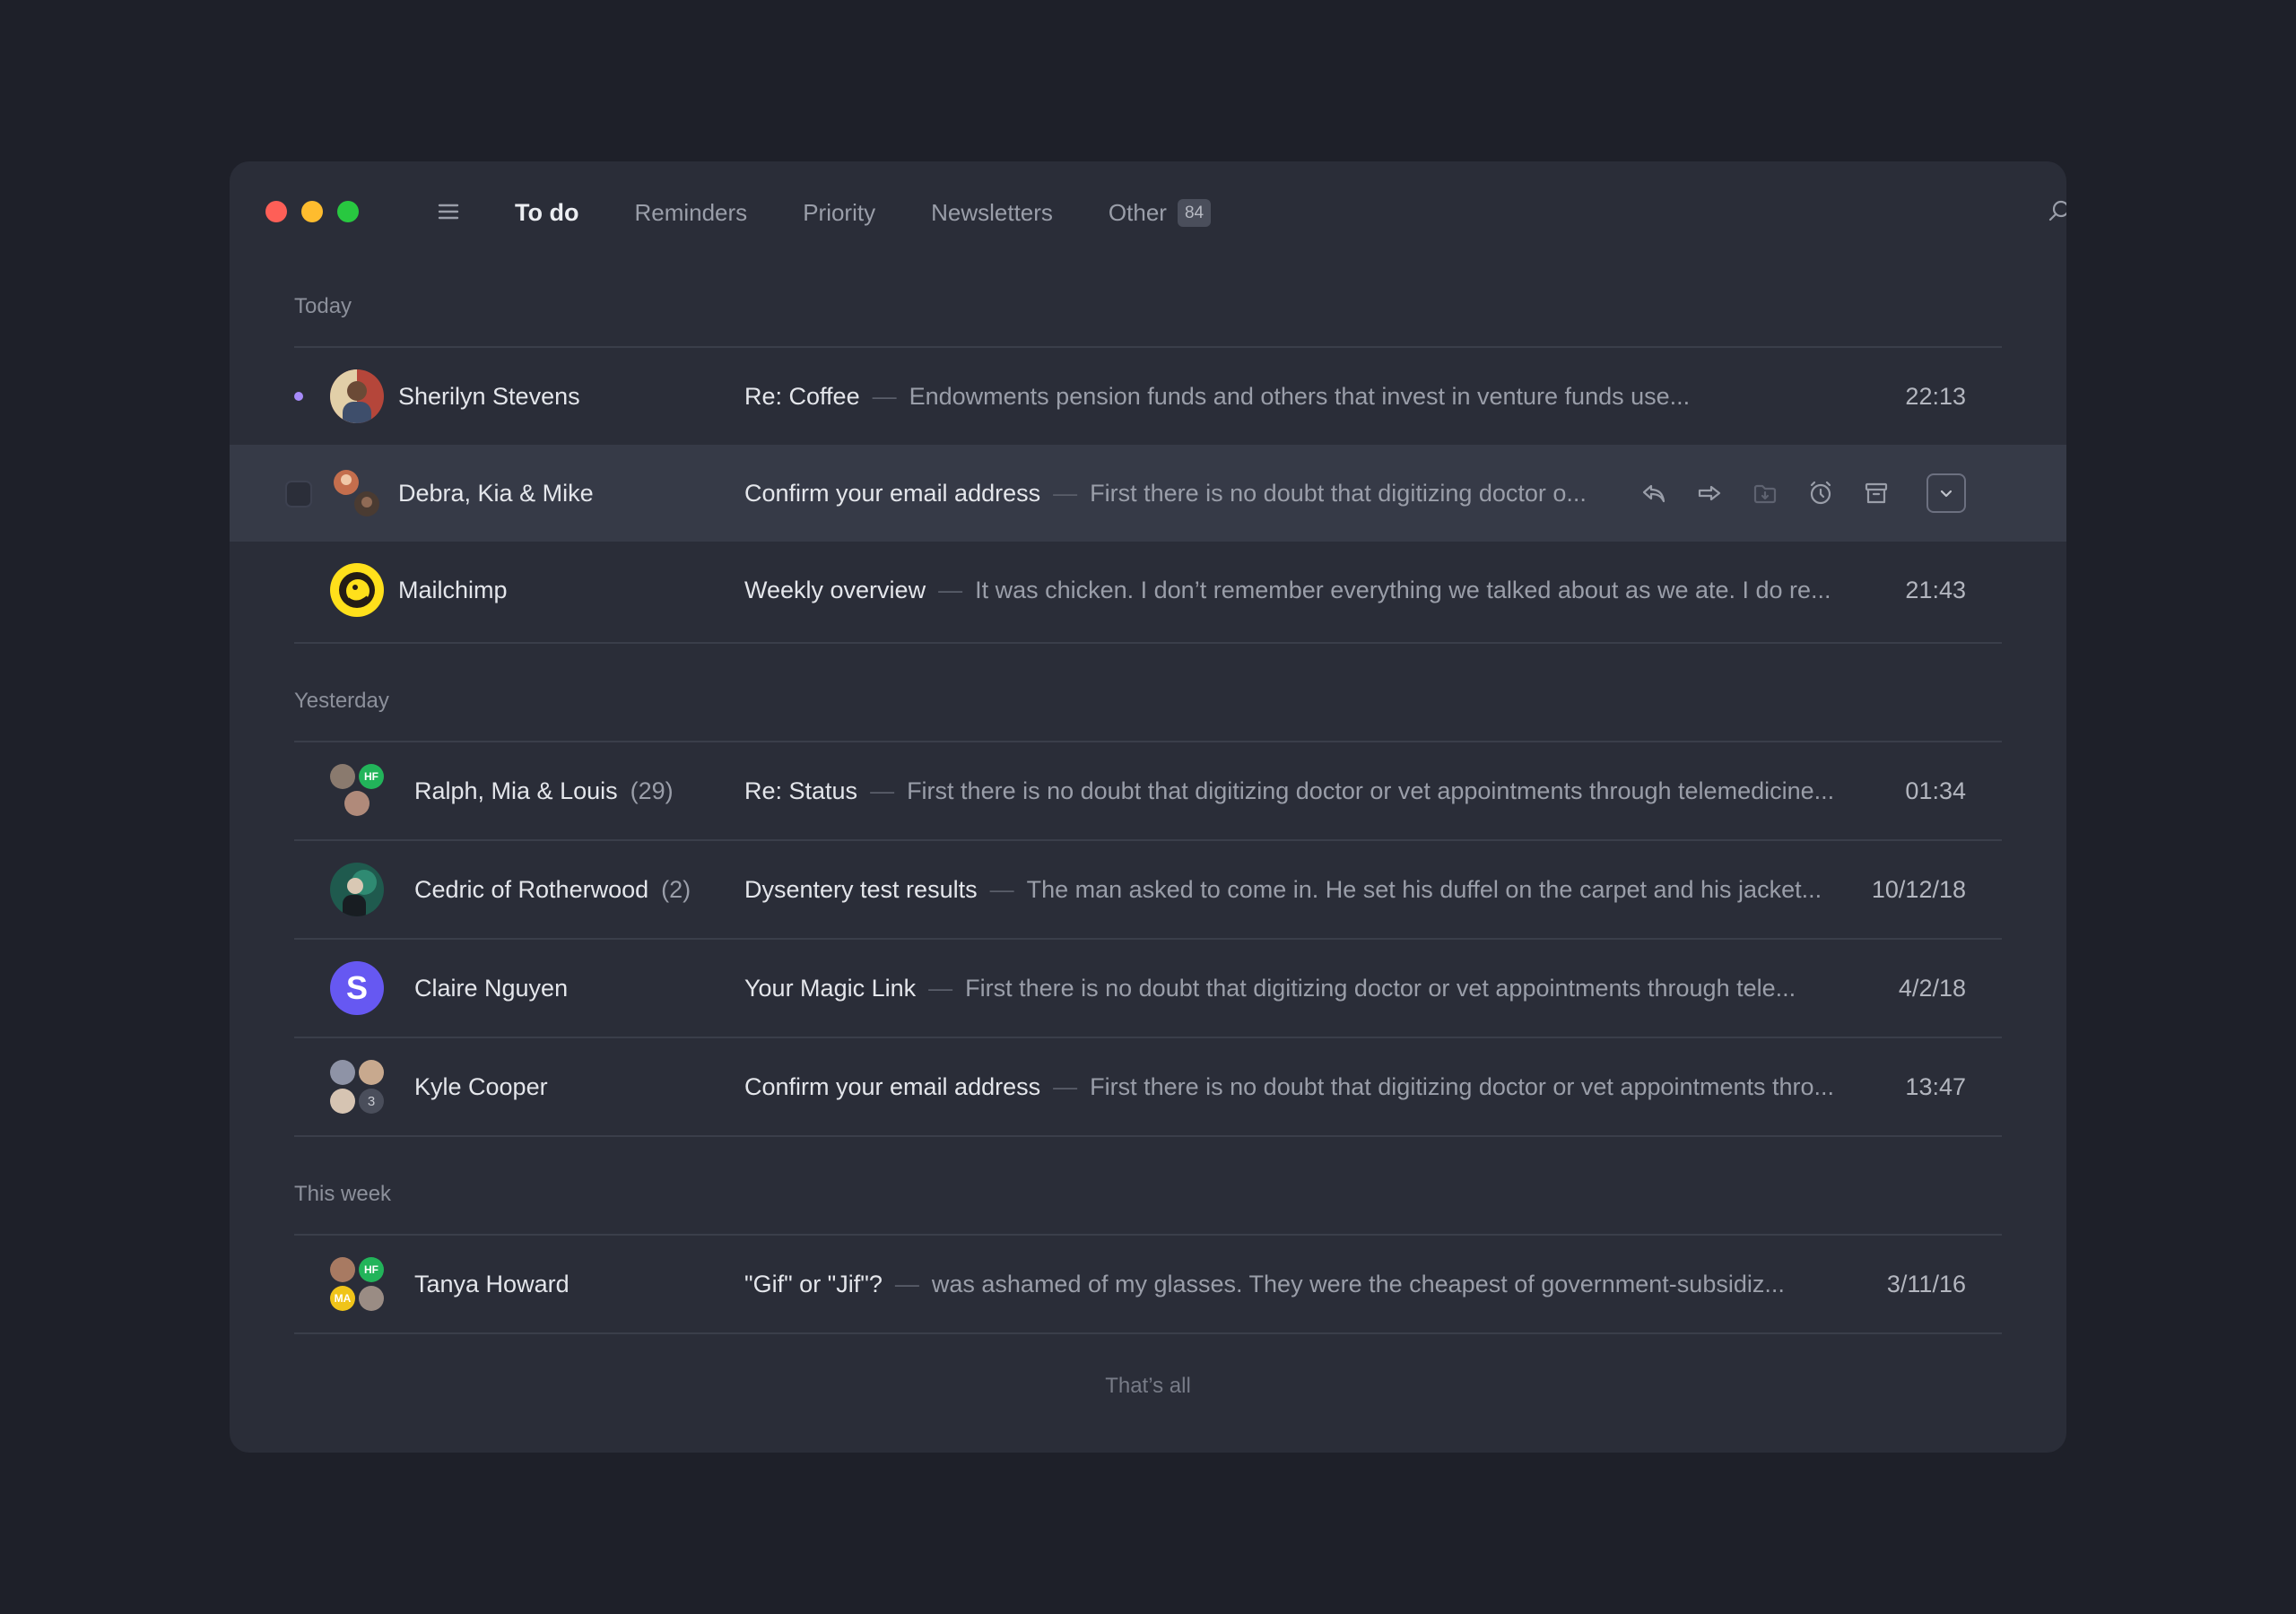  I want to click on sender-name-with-count: Cedric of Rotherwood (2), so click(552, 889).